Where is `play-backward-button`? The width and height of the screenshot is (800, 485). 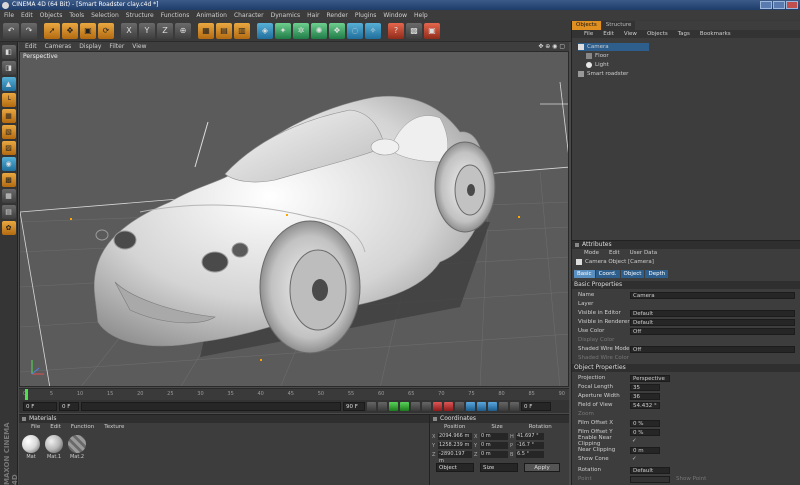 play-backward-button is located at coordinates (393, 406).